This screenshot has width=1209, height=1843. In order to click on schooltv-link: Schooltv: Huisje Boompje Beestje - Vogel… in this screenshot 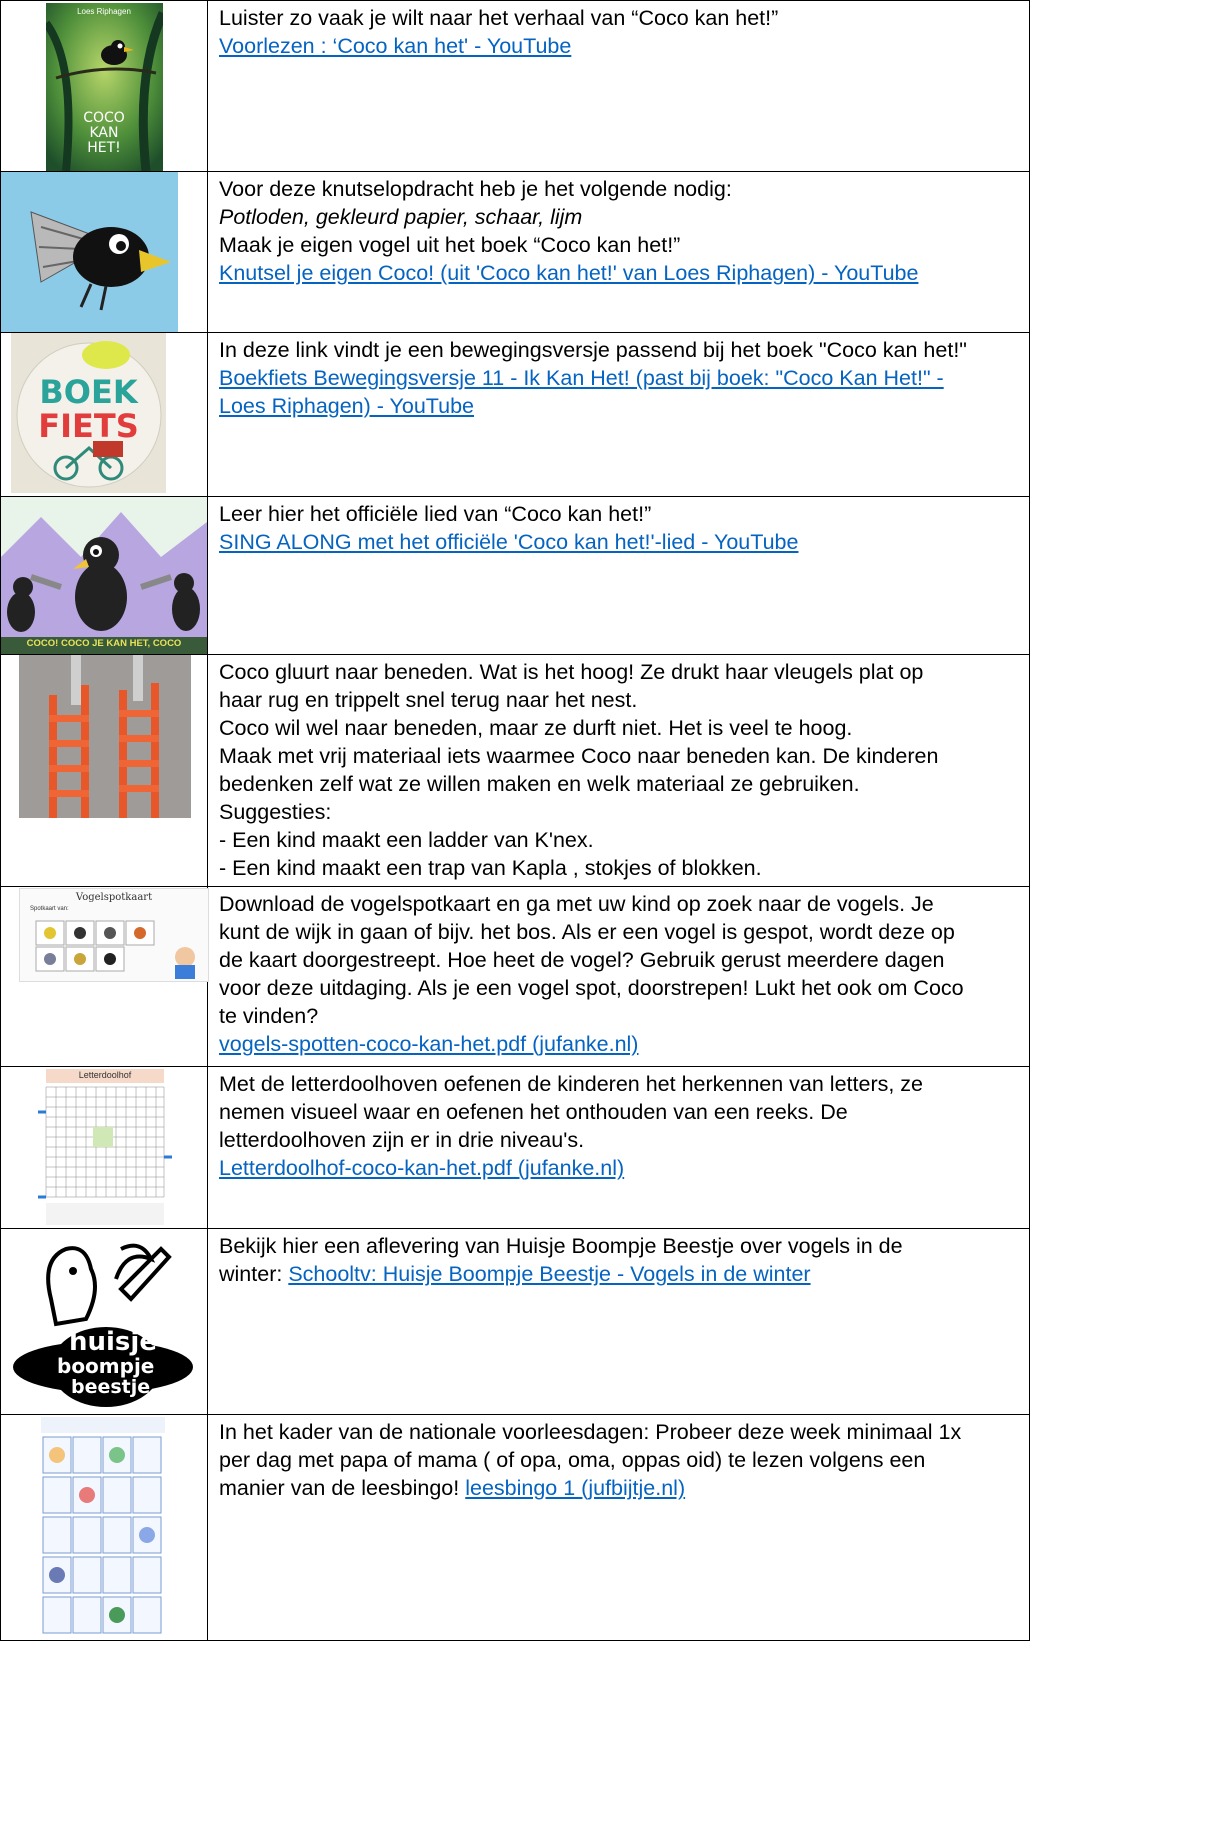, I will do `click(549, 1274)`.